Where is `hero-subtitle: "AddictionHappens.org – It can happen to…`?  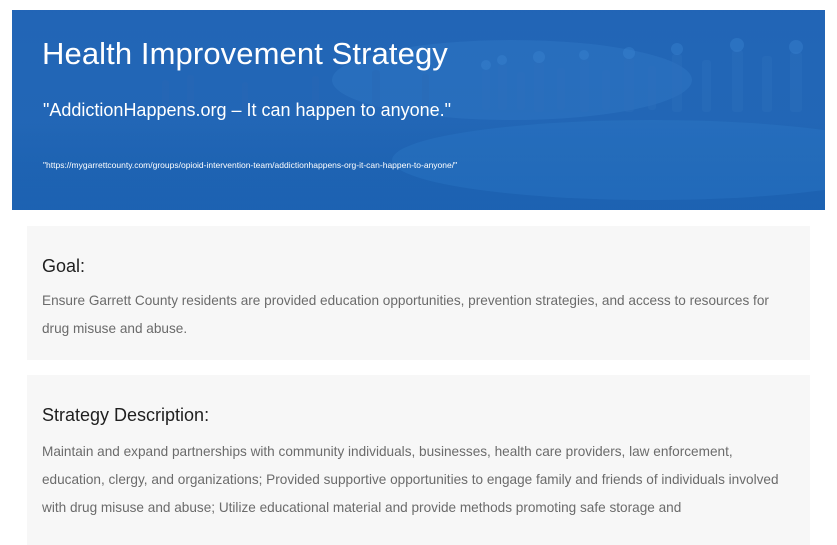 hero-subtitle: "AddictionHappens.org – It can happen to… is located at coordinates (247, 110).